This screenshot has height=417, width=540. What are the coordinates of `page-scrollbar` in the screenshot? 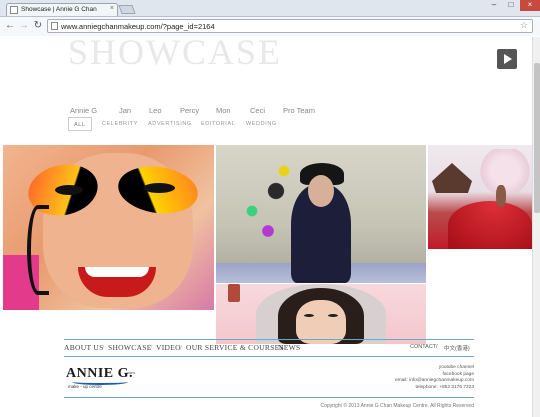 It's located at (536, 227).